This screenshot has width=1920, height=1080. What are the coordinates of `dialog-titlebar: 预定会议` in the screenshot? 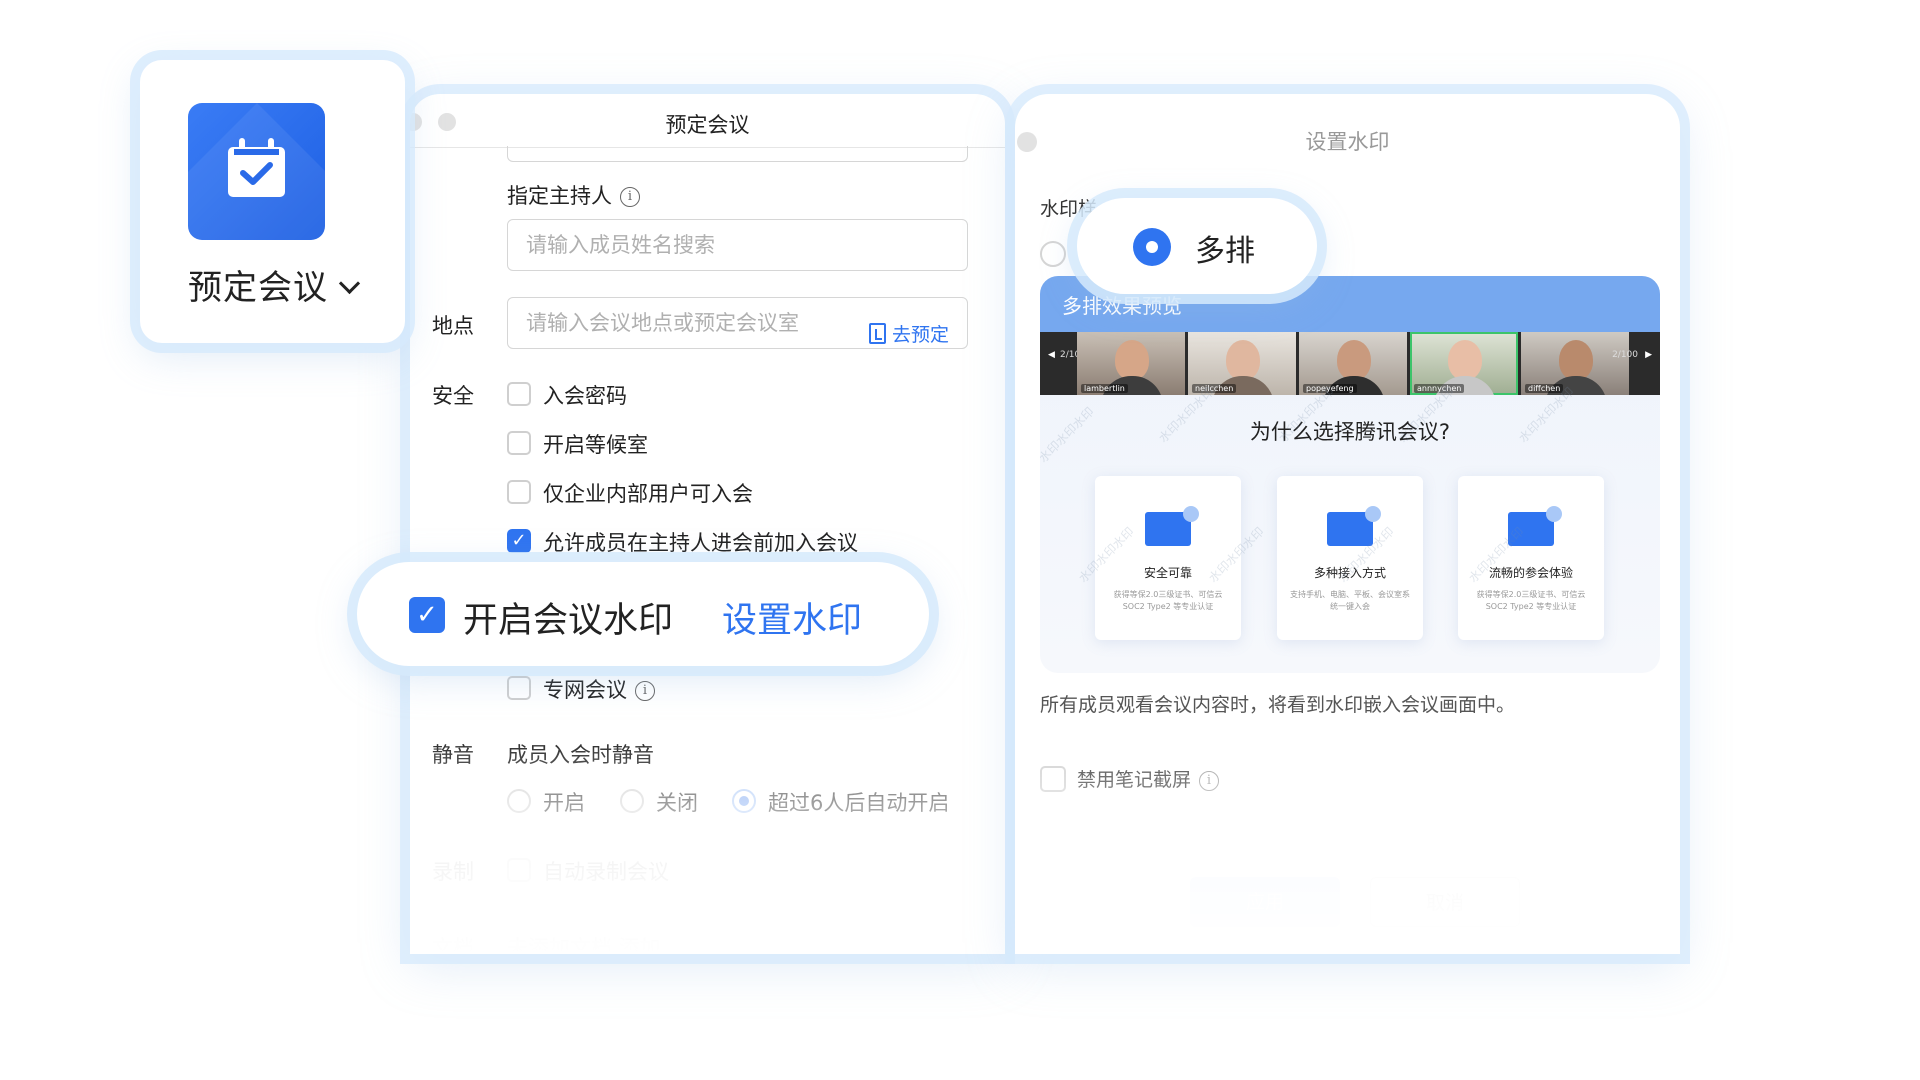 It's located at (707, 121).